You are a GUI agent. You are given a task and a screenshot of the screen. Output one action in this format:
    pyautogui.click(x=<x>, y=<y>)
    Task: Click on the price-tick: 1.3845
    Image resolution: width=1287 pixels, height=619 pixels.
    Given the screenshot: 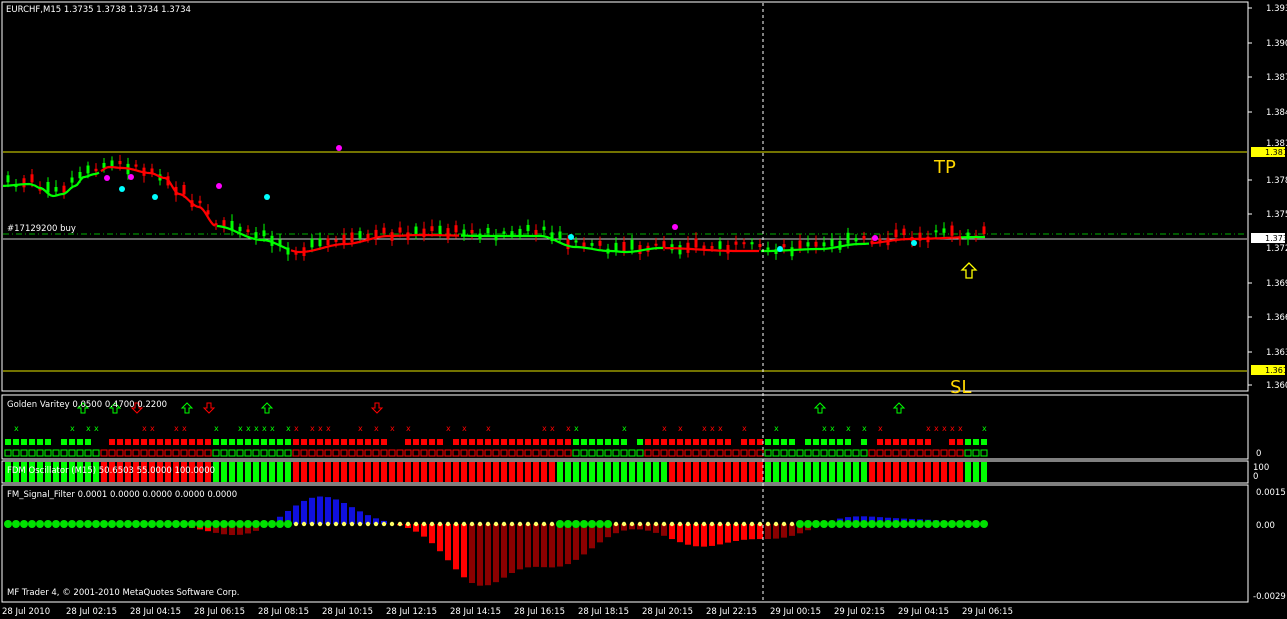 What is the action you would take?
    pyautogui.click(x=1276, y=113)
    